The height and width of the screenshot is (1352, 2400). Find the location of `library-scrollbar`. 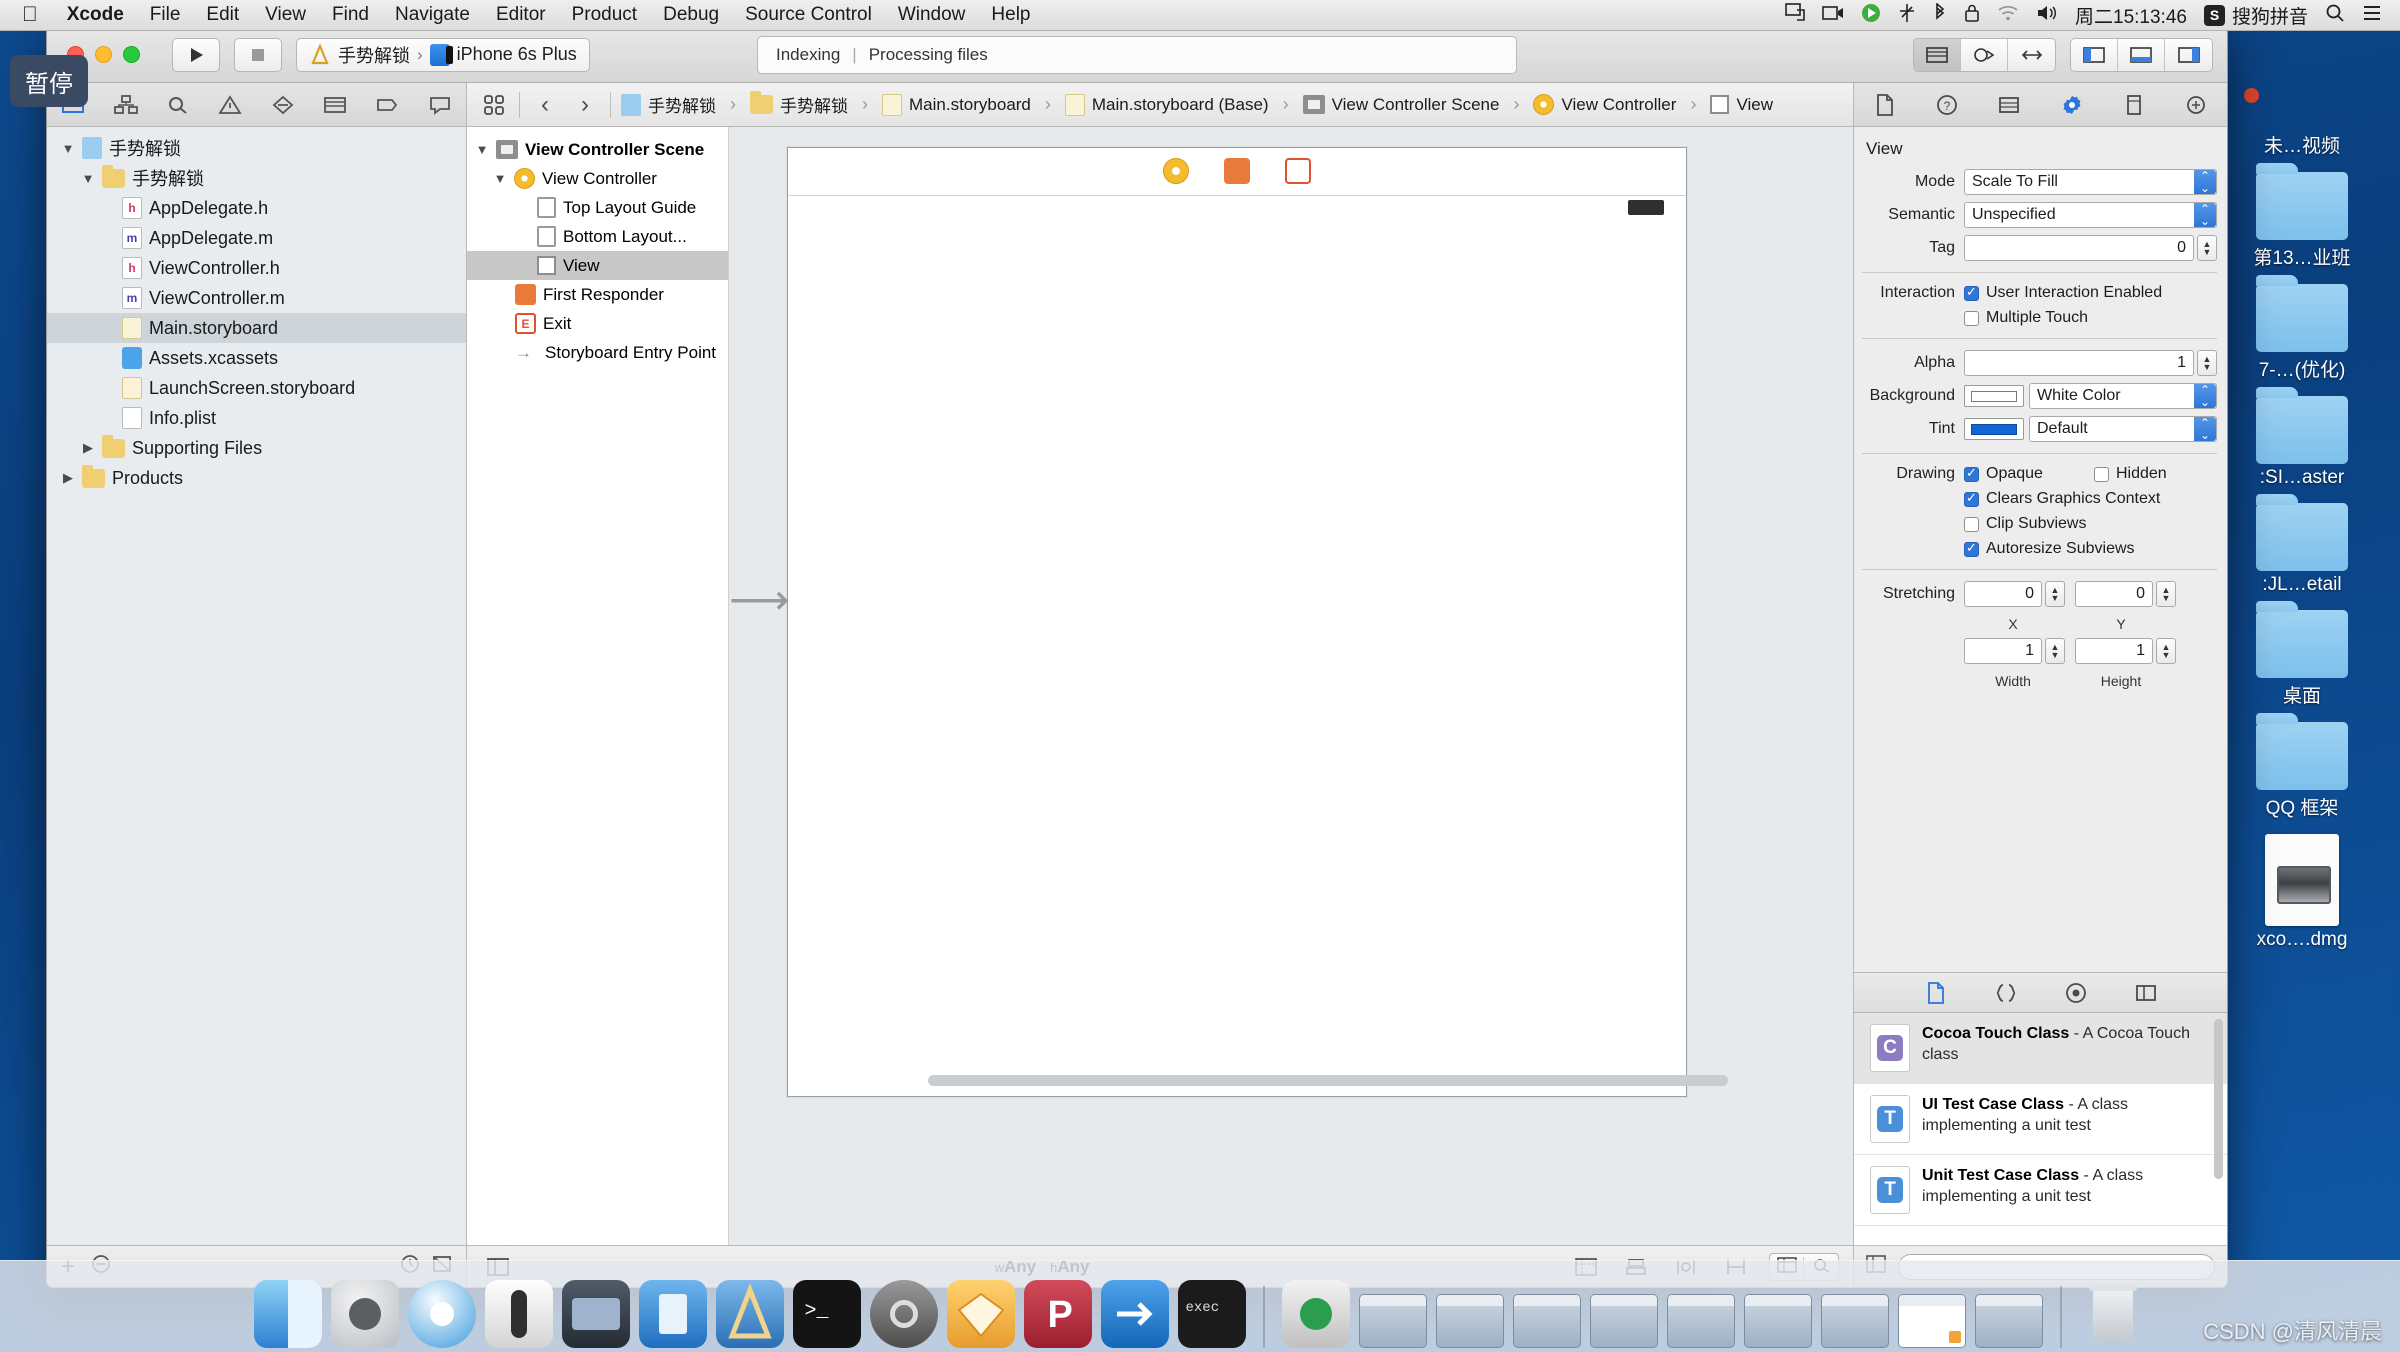

library-scrollbar is located at coordinates (2218, 1099).